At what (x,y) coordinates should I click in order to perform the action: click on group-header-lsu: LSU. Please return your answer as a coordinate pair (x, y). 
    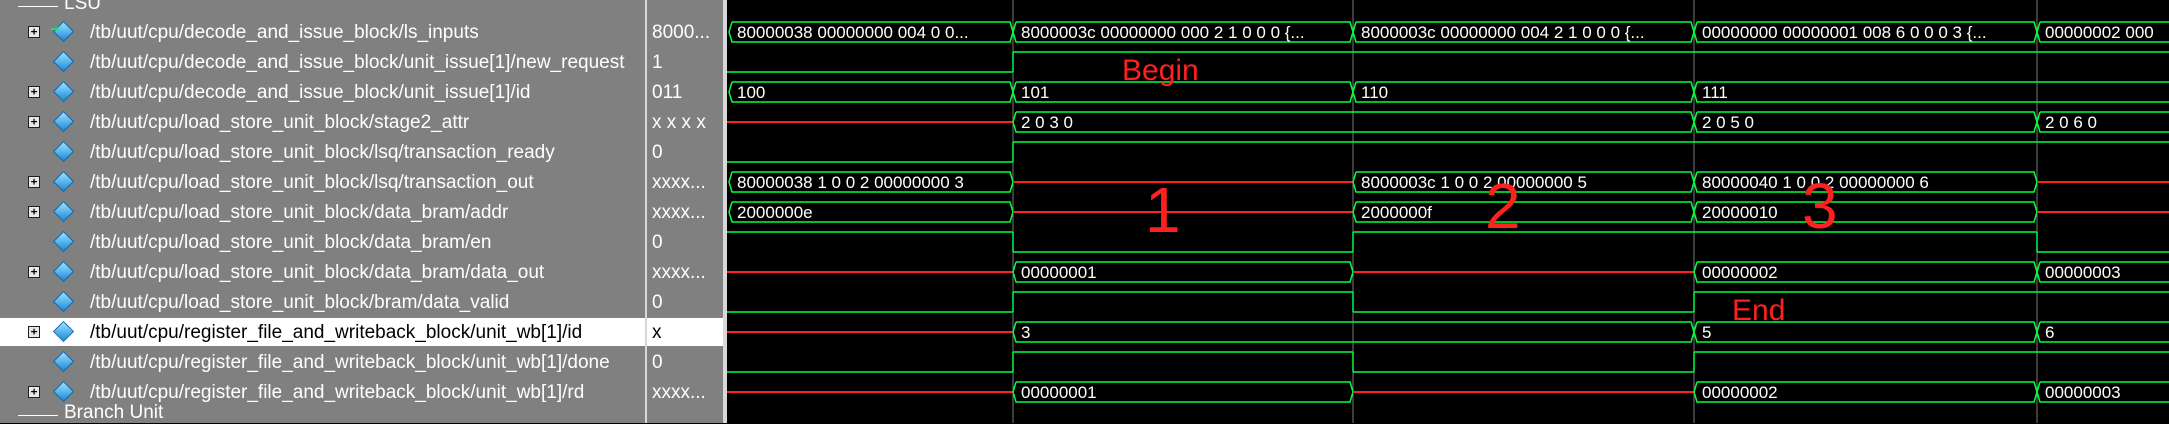
    Looking at the image, I should click on (323, 7).